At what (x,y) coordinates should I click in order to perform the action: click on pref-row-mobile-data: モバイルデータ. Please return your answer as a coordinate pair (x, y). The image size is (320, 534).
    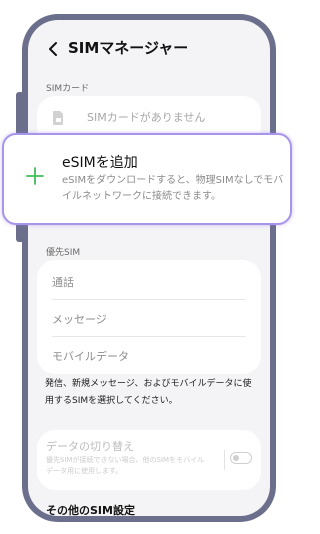
    Looking at the image, I should click on (151, 354).